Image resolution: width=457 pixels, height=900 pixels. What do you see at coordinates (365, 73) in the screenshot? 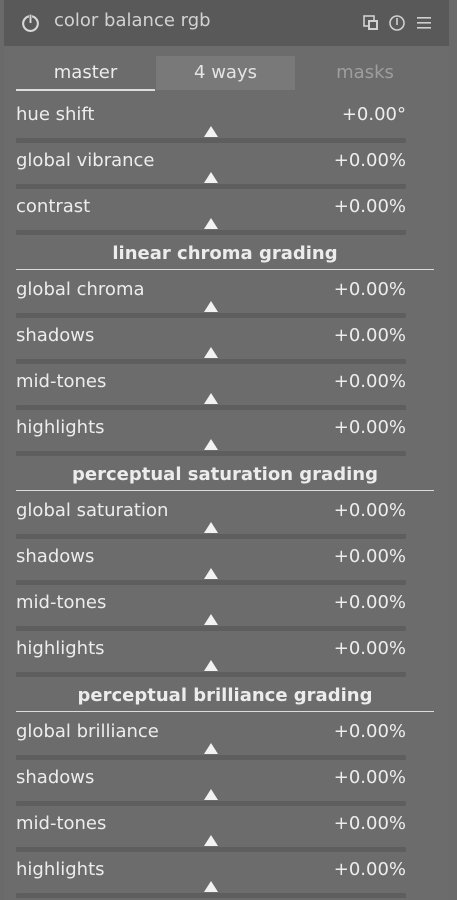
I see `tab-masks: masks` at bounding box center [365, 73].